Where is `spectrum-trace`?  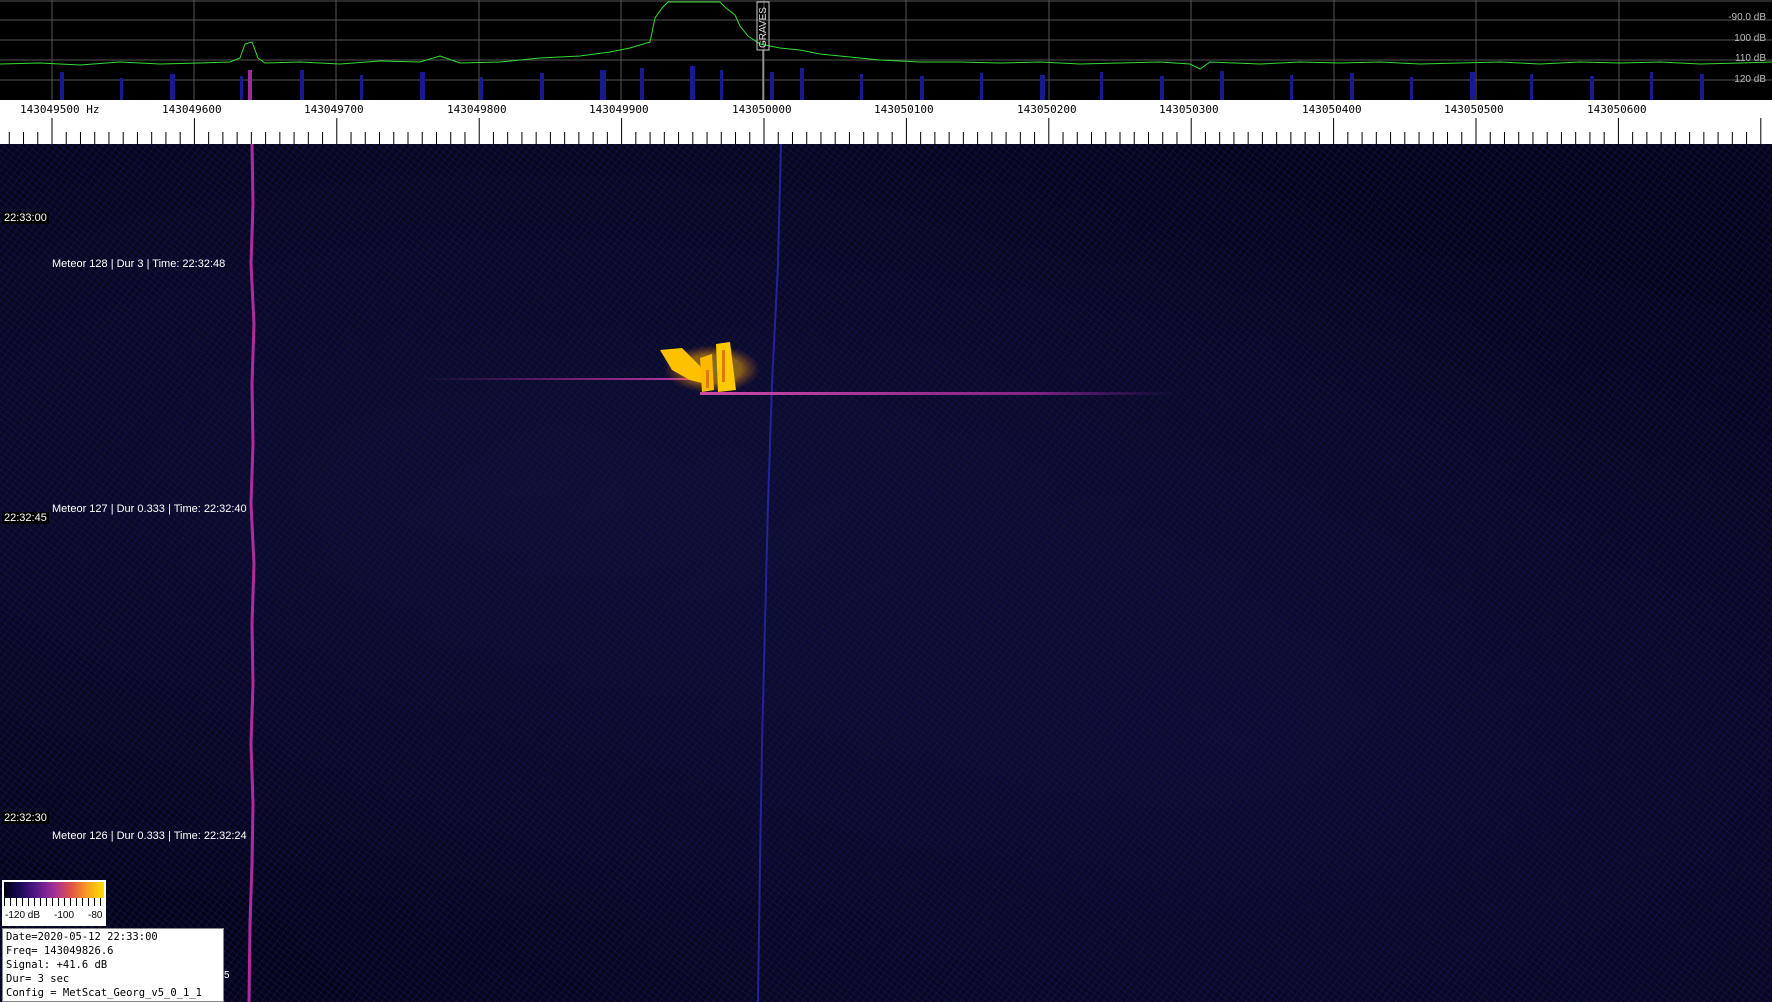 spectrum-trace is located at coordinates (886, 35).